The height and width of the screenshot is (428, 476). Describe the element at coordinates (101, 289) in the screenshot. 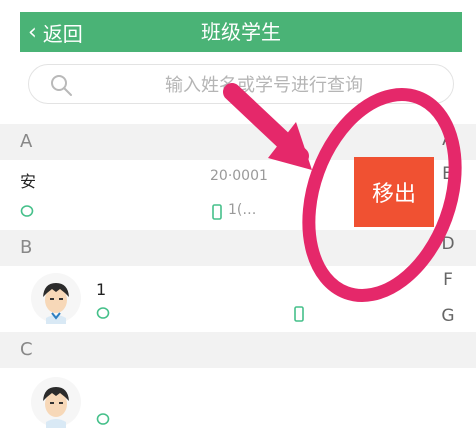

I see `student-name: 1` at that location.